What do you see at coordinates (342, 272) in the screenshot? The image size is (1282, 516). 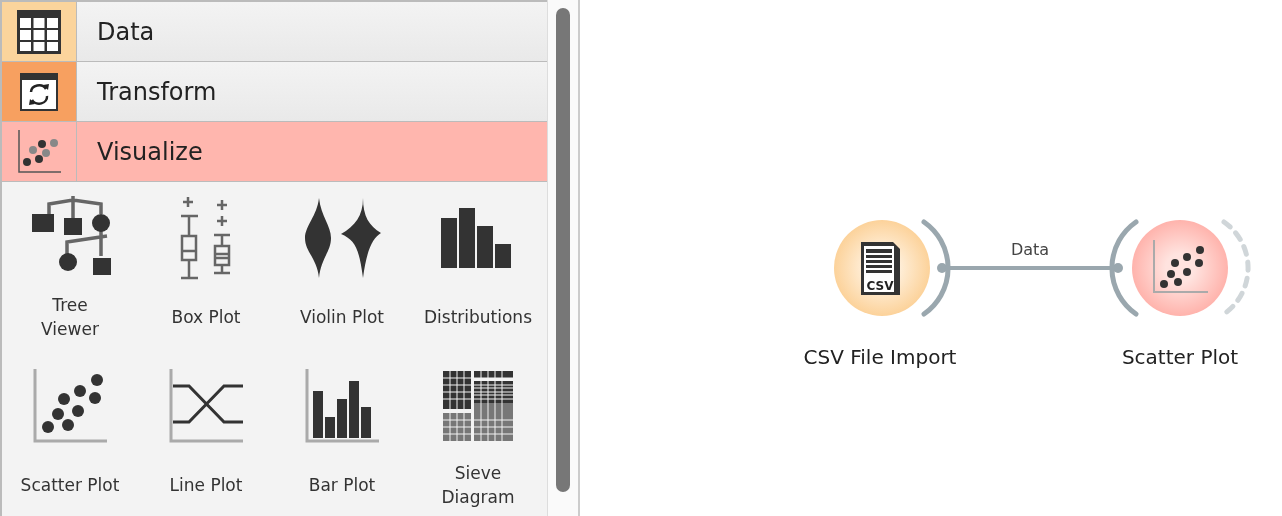 I see `widget-tile: Violin Plot` at bounding box center [342, 272].